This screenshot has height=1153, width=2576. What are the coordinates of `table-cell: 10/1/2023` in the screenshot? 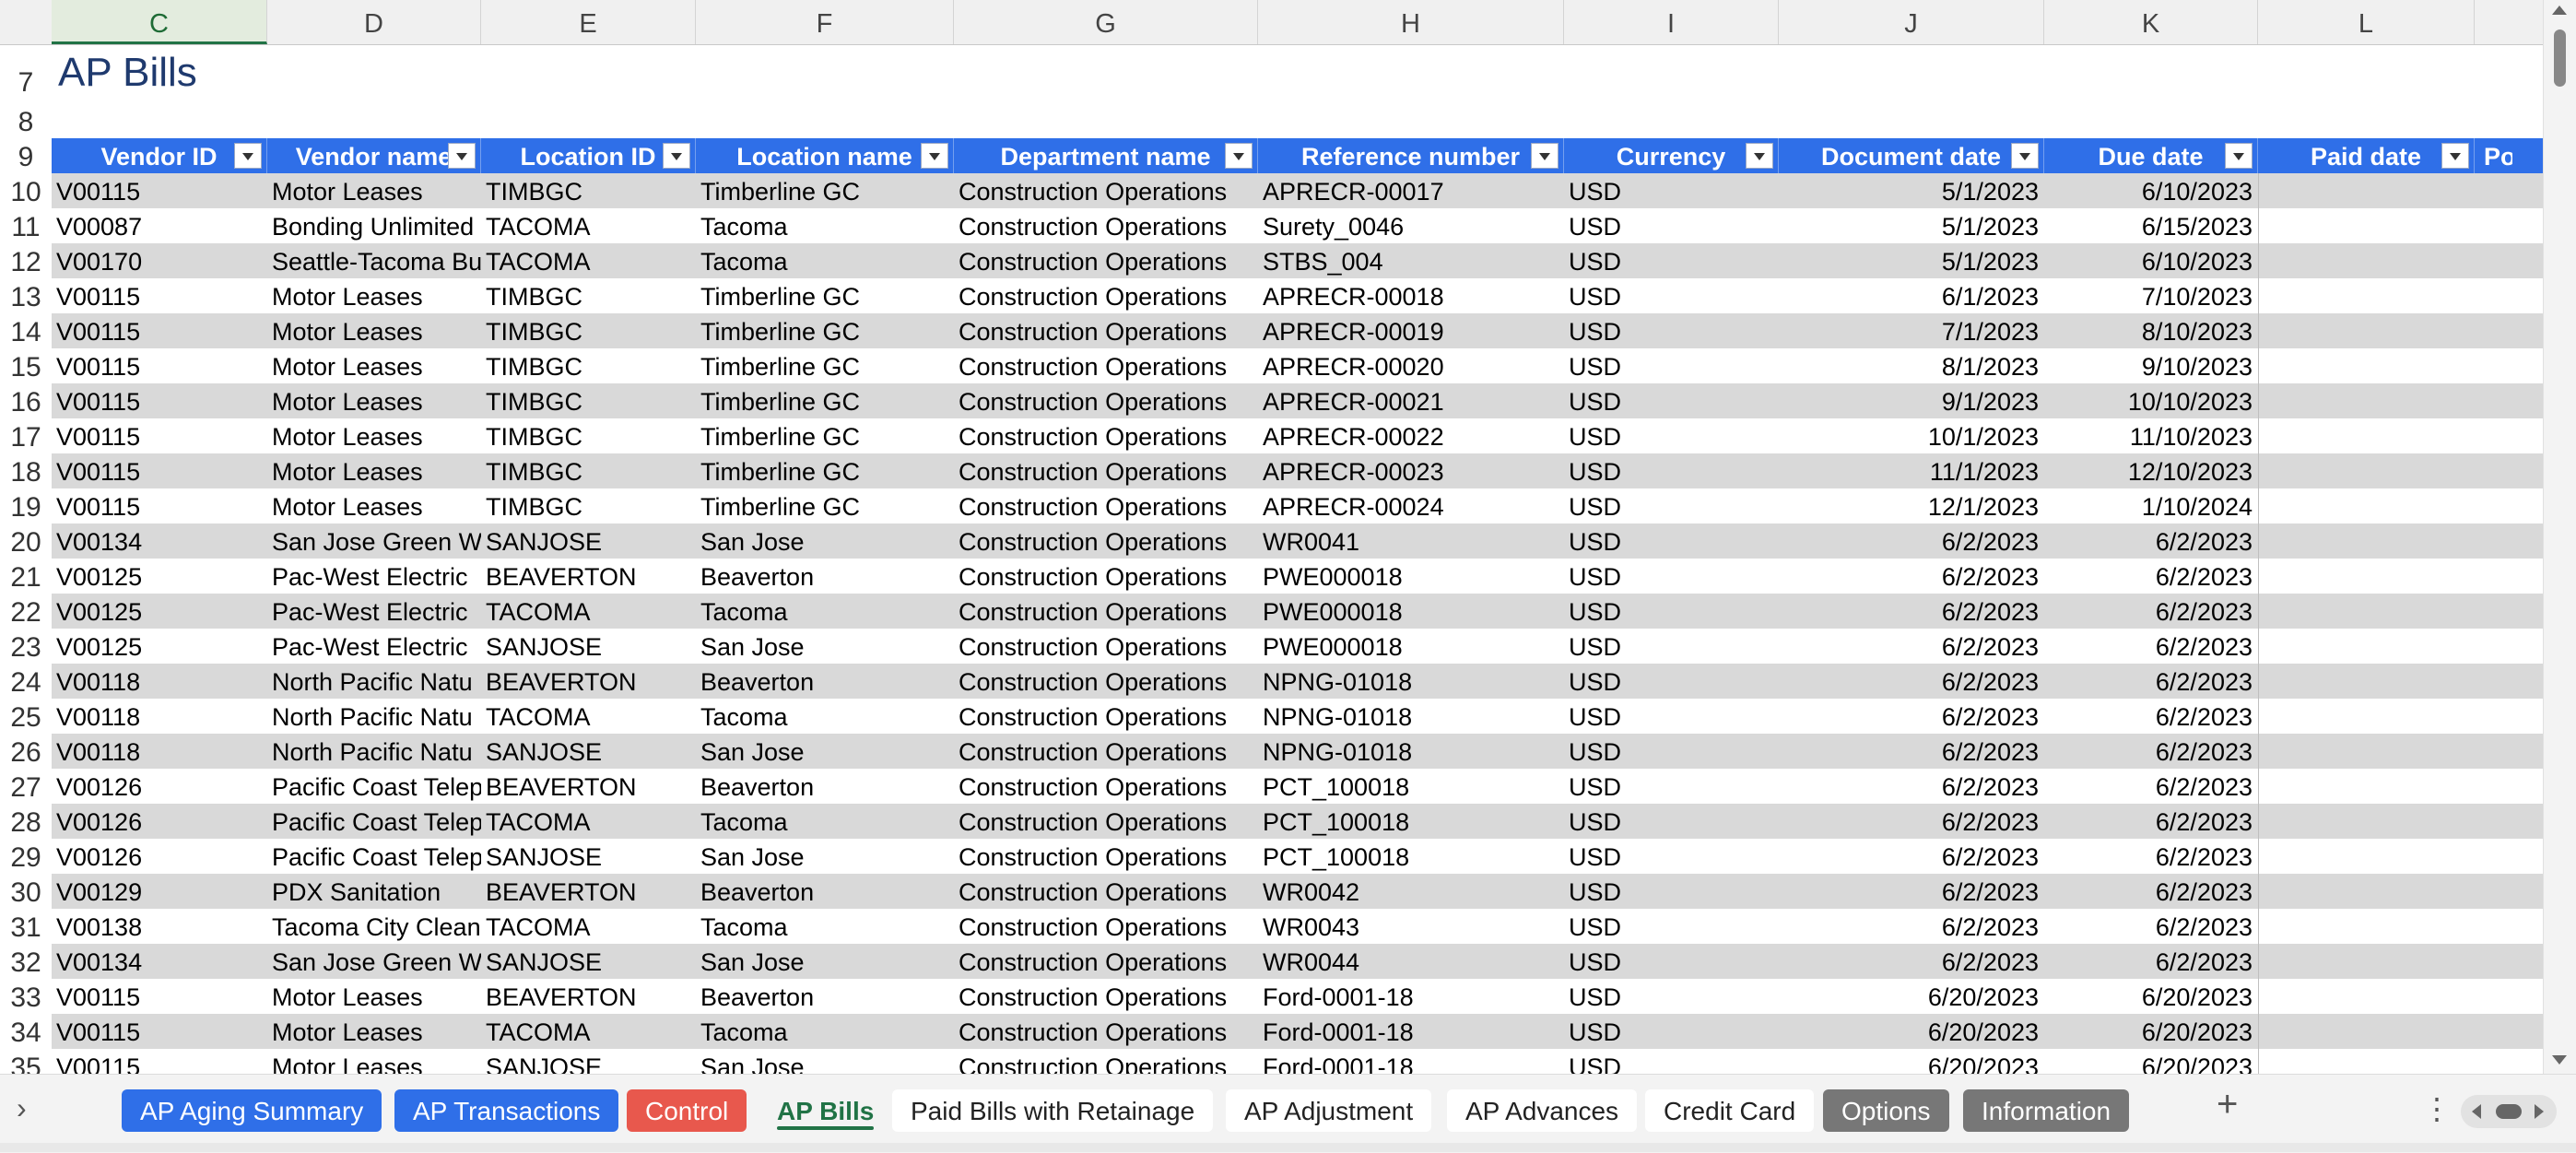 It's located at (1911, 435).